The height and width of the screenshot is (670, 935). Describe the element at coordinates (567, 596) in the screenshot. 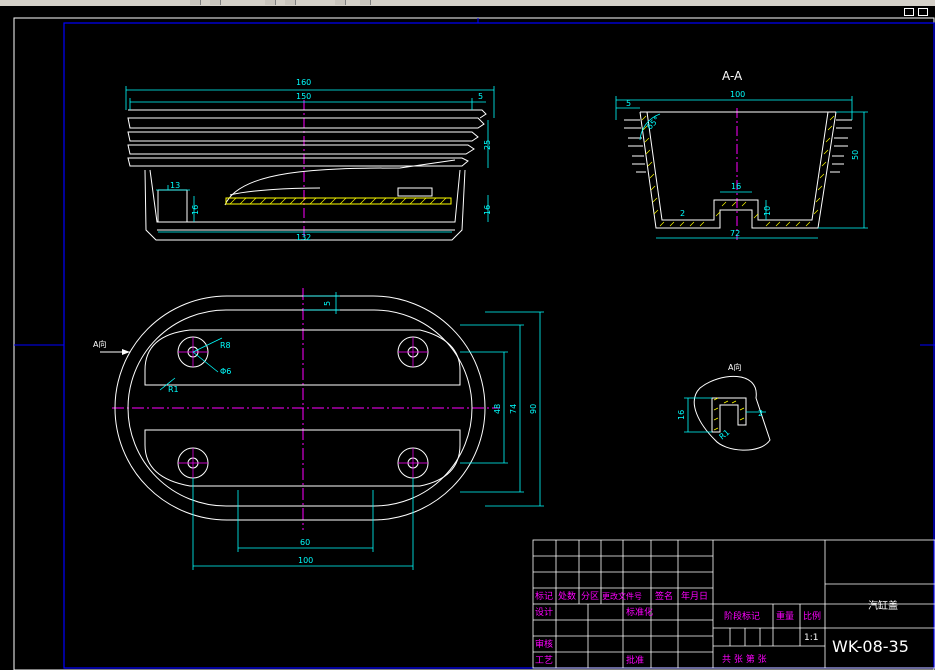

I see `tb-count: 处数` at that location.